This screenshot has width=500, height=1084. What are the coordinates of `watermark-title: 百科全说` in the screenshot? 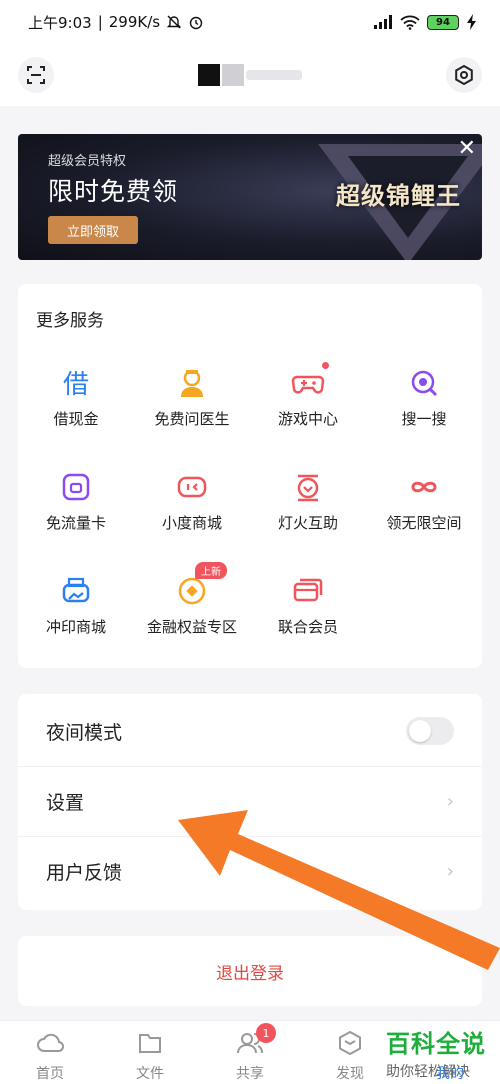 It's located at (436, 1044).